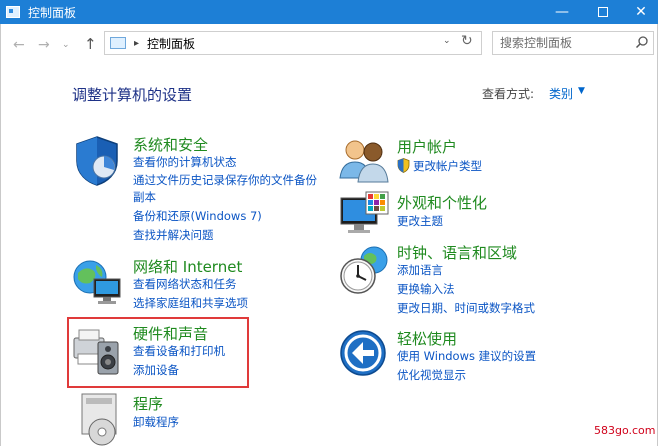  What do you see at coordinates (197, 216) in the screenshot?
I see `link-backup-restore: 备份和还原(Windows 7)` at bounding box center [197, 216].